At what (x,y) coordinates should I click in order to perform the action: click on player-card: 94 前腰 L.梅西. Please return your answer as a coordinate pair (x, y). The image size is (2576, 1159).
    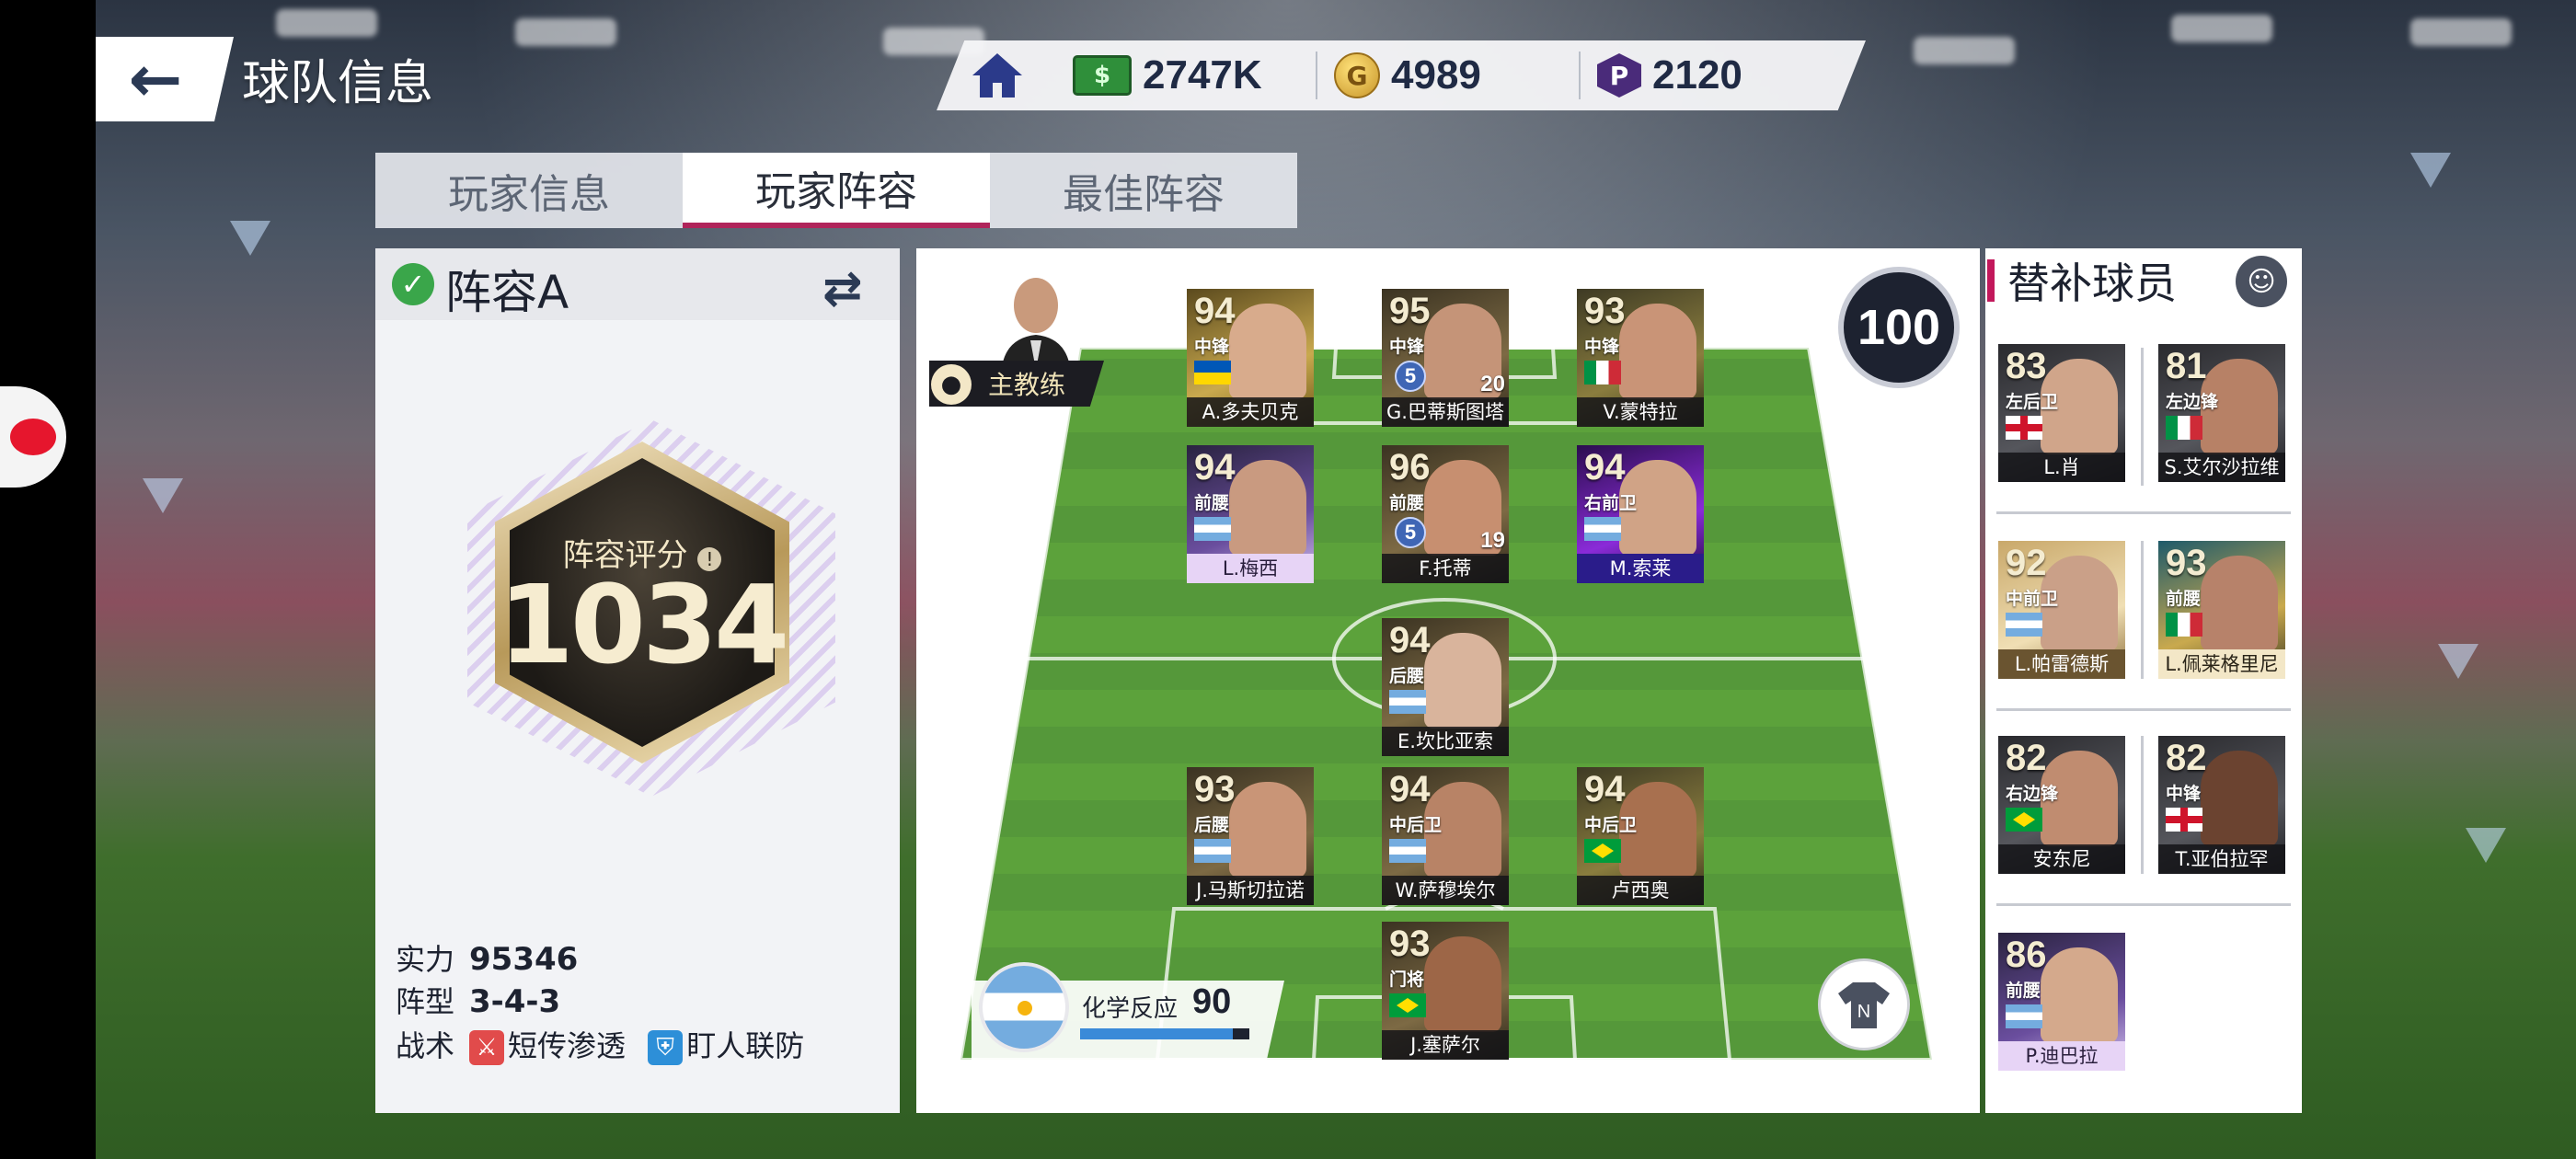
    Looking at the image, I should click on (1250, 514).